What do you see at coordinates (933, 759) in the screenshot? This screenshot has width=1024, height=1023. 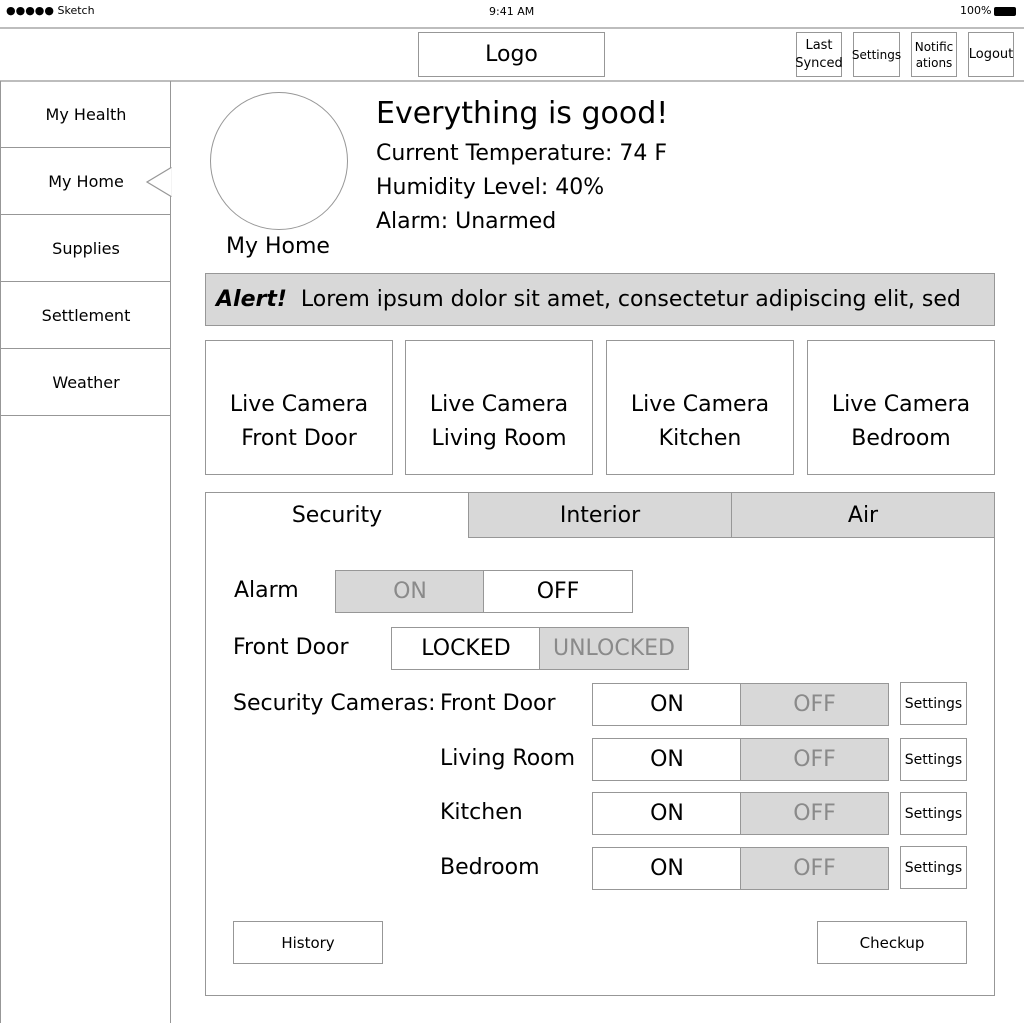 I see `living-room-camera-settings-button: Settings` at bounding box center [933, 759].